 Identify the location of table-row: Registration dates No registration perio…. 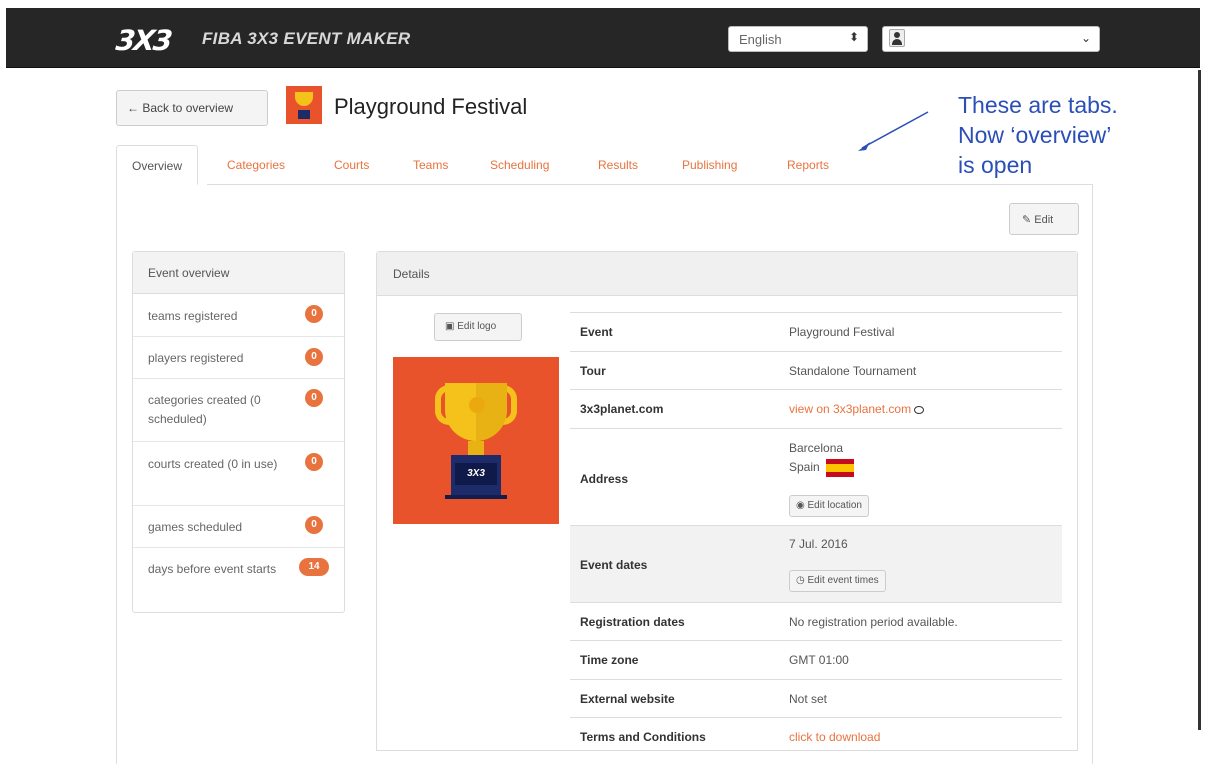
(816, 622).